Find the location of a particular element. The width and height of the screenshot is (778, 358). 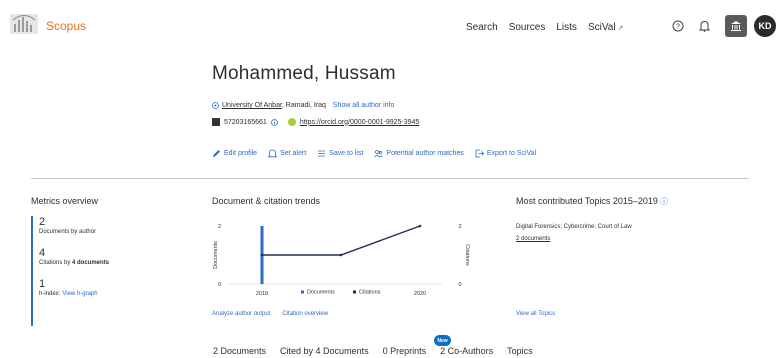

legend-citations-swatch is located at coordinates (354, 292).